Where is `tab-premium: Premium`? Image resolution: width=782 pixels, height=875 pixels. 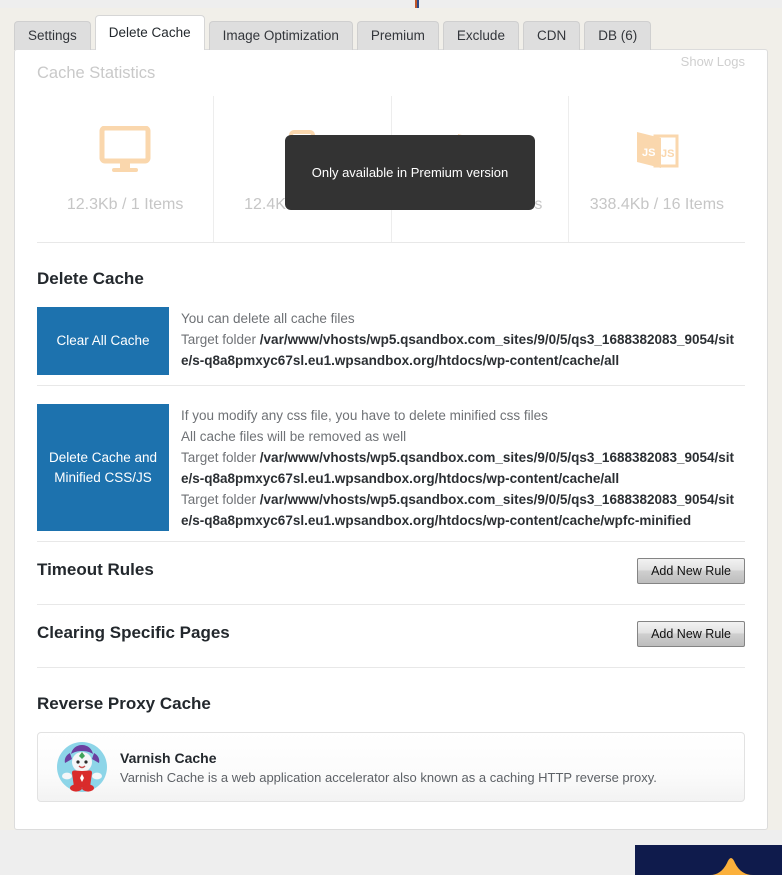 tab-premium: Premium is located at coordinates (397, 35).